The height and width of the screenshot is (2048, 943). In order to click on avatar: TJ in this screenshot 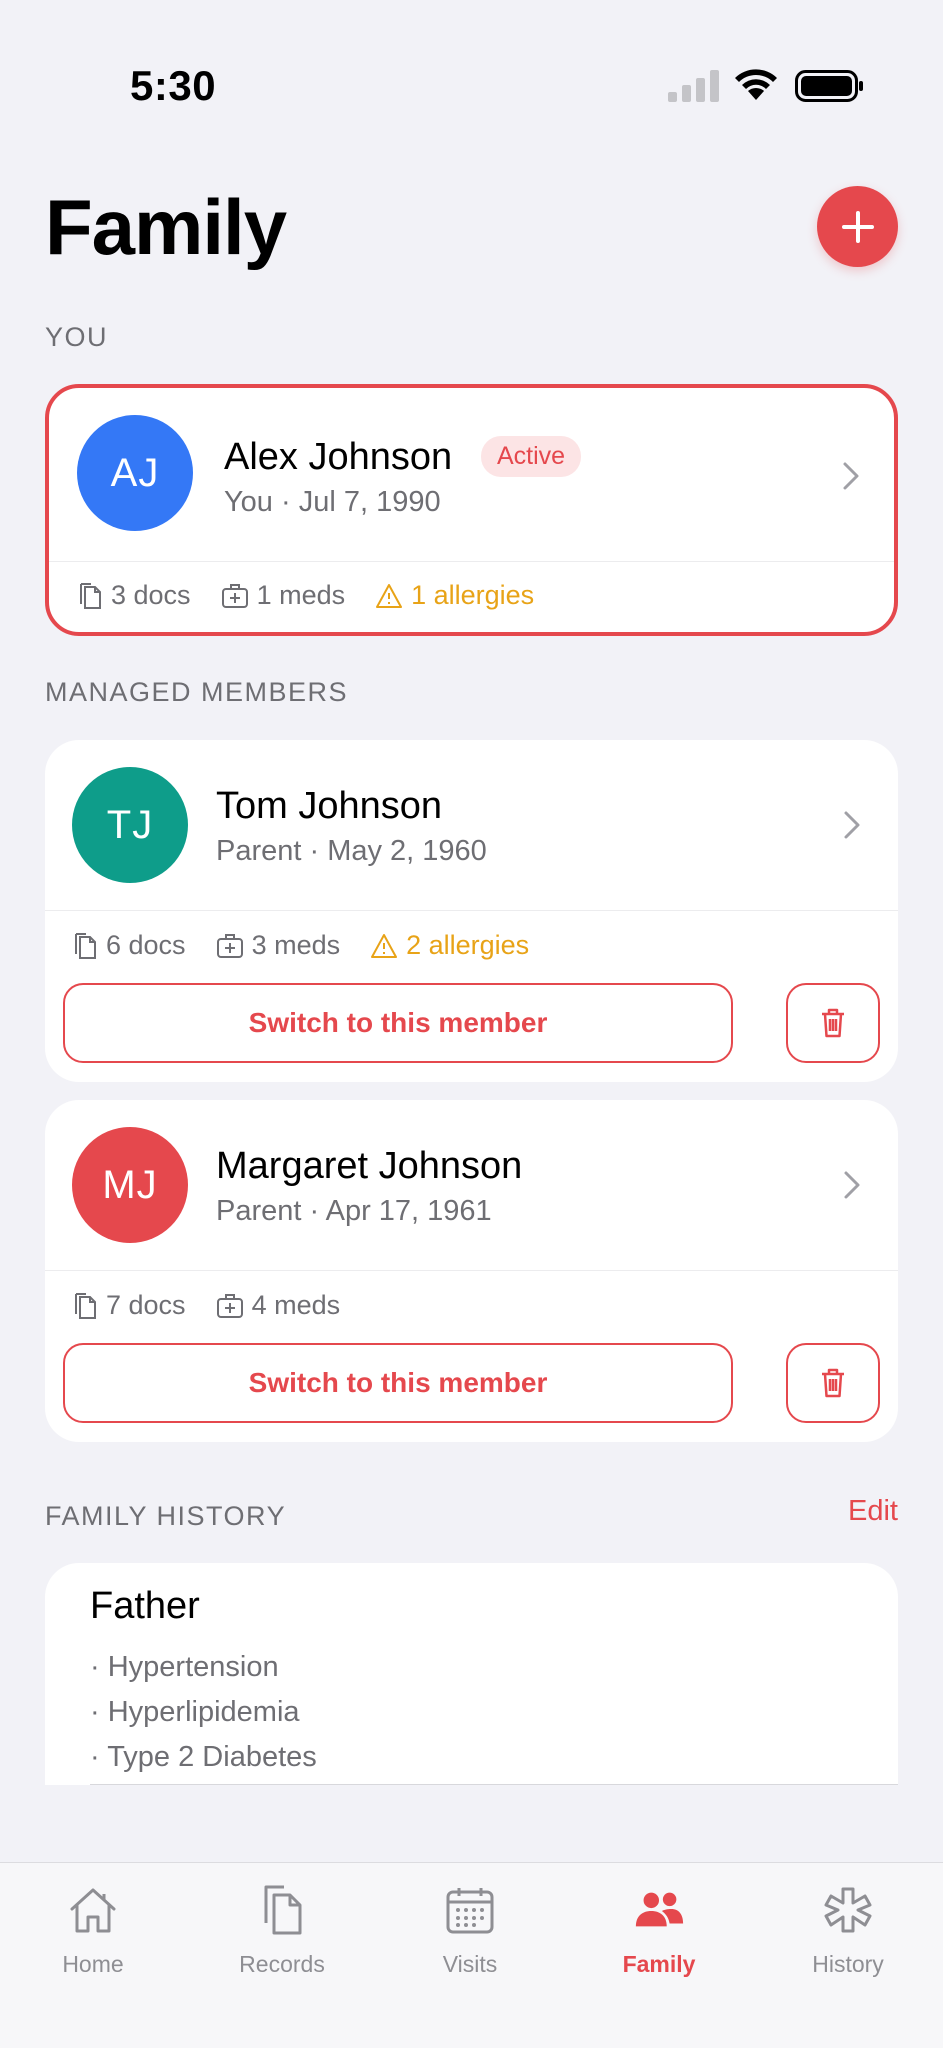, I will do `click(130, 825)`.